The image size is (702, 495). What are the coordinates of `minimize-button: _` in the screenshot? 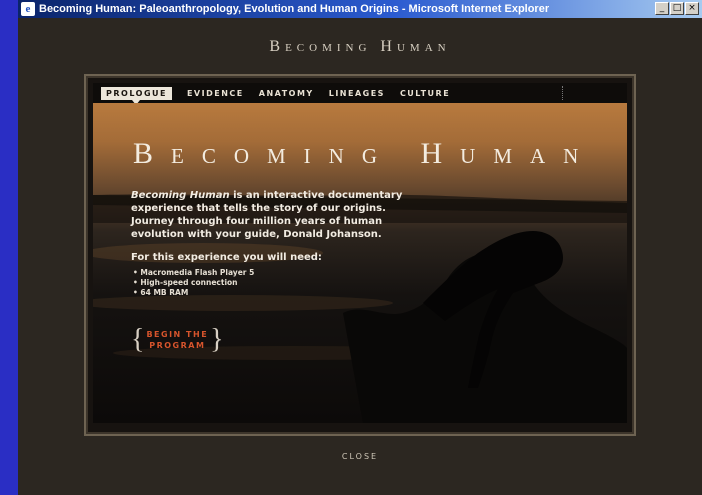 It's located at (662, 8).